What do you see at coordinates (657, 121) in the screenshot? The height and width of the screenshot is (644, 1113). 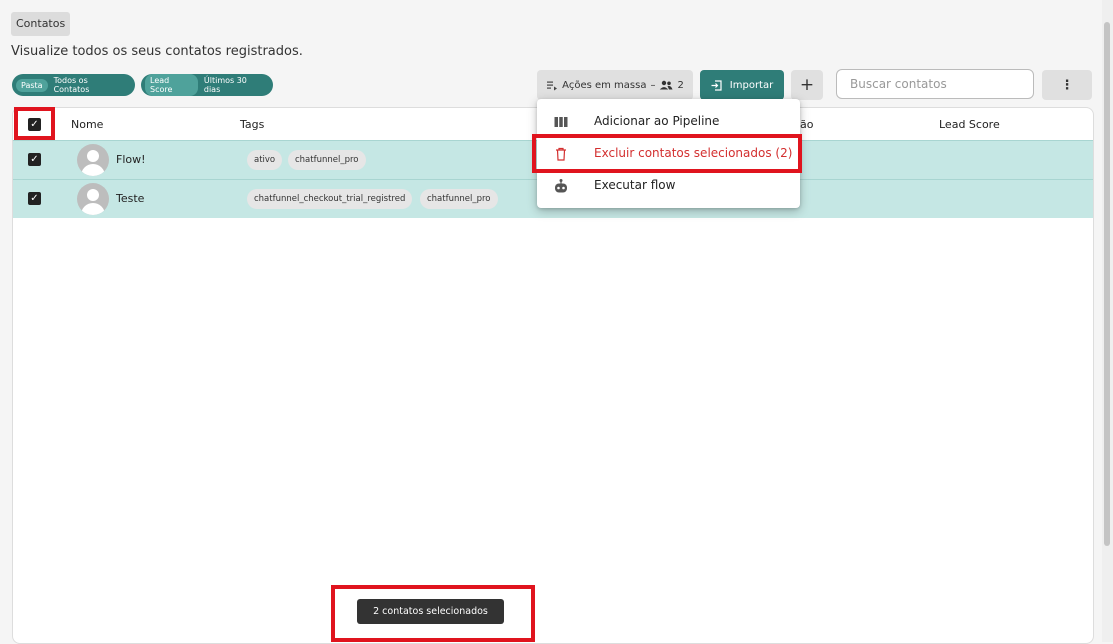 I see `menu-item-label: Adicionar ao Pipeline` at bounding box center [657, 121].